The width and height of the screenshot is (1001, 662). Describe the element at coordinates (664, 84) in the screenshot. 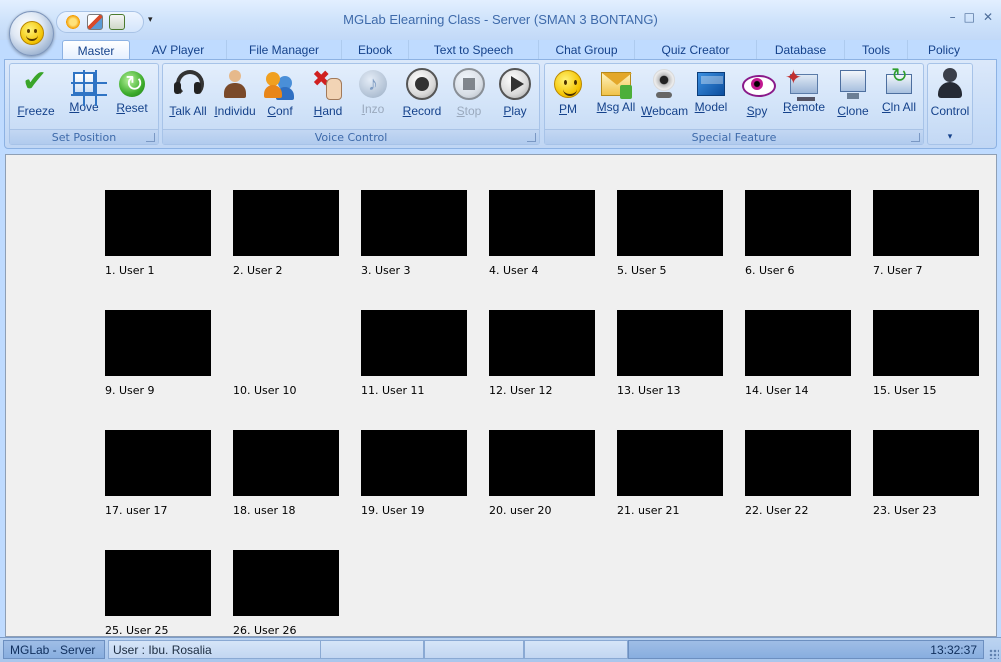

I see `webcam-icon` at that location.